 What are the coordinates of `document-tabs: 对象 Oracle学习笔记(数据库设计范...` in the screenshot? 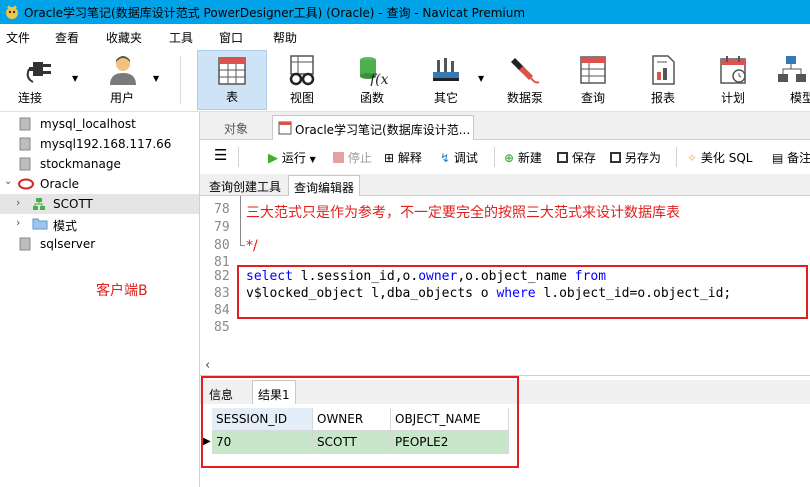 It's located at (505, 126).